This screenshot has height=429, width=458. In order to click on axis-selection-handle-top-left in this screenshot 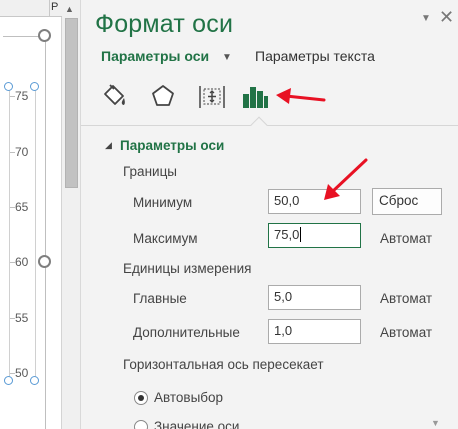, I will do `click(8, 86)`.